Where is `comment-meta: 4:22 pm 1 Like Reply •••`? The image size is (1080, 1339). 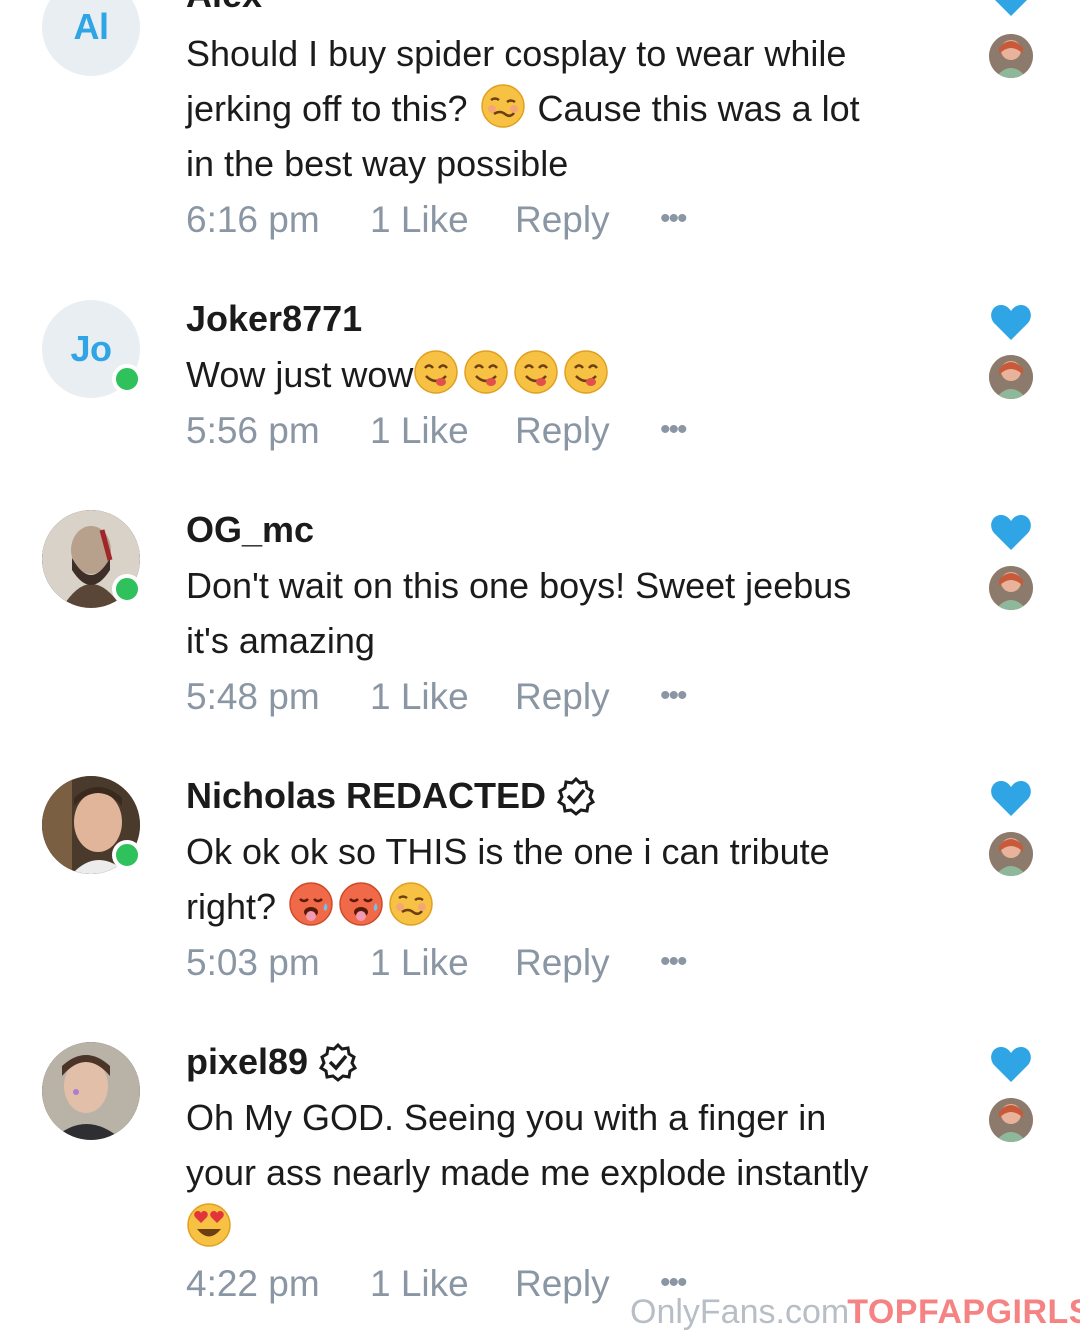
comment-meta: 4:22 pm 1 Like Reply ••• is located at coordinates (436, 1284).